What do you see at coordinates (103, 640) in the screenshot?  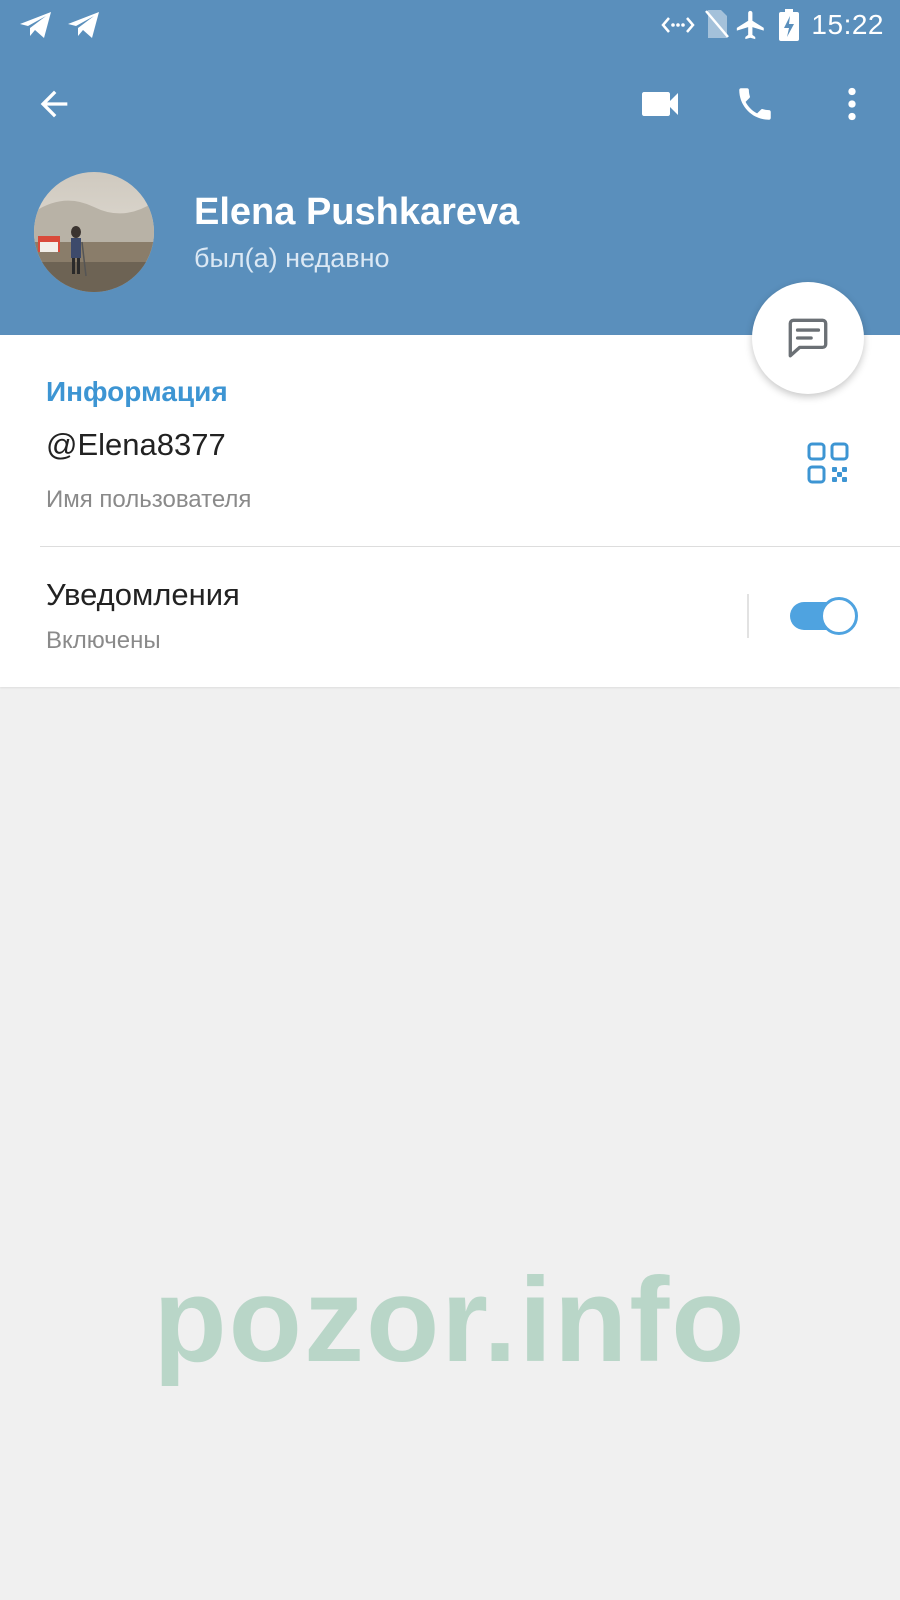 I see `notifications-status: Включены` at bounding box center [103, 640].